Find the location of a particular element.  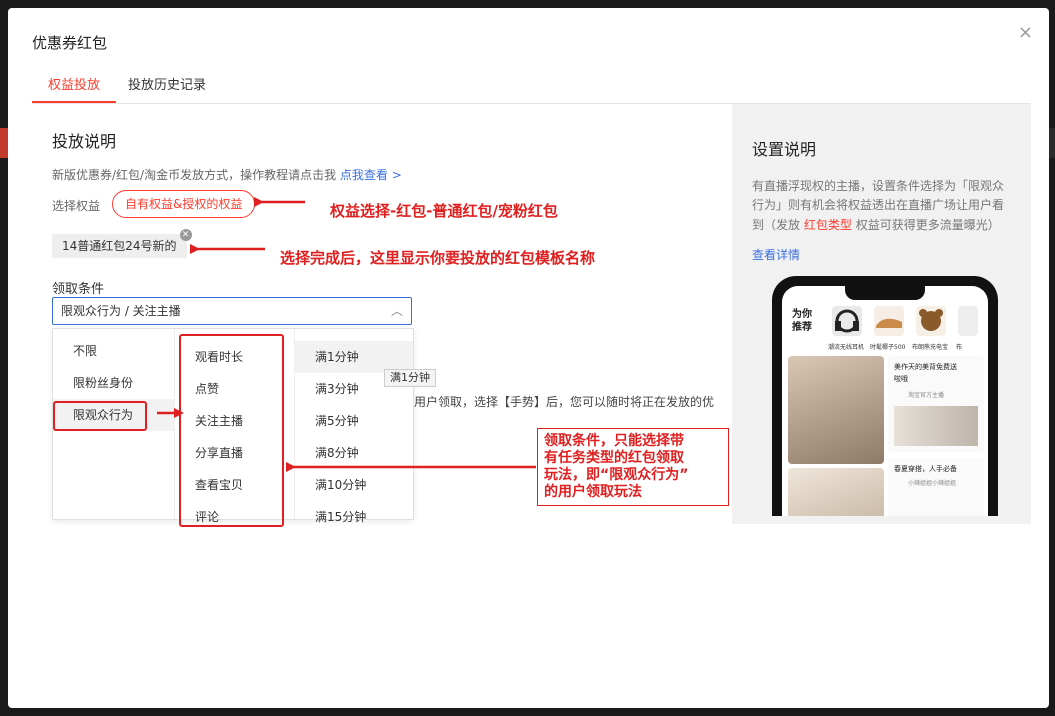

intro-text: 新版优惠券/红包/淘金币发放方式，操作教程请点击我 点我查看 > is located at coordinates (227, 174).